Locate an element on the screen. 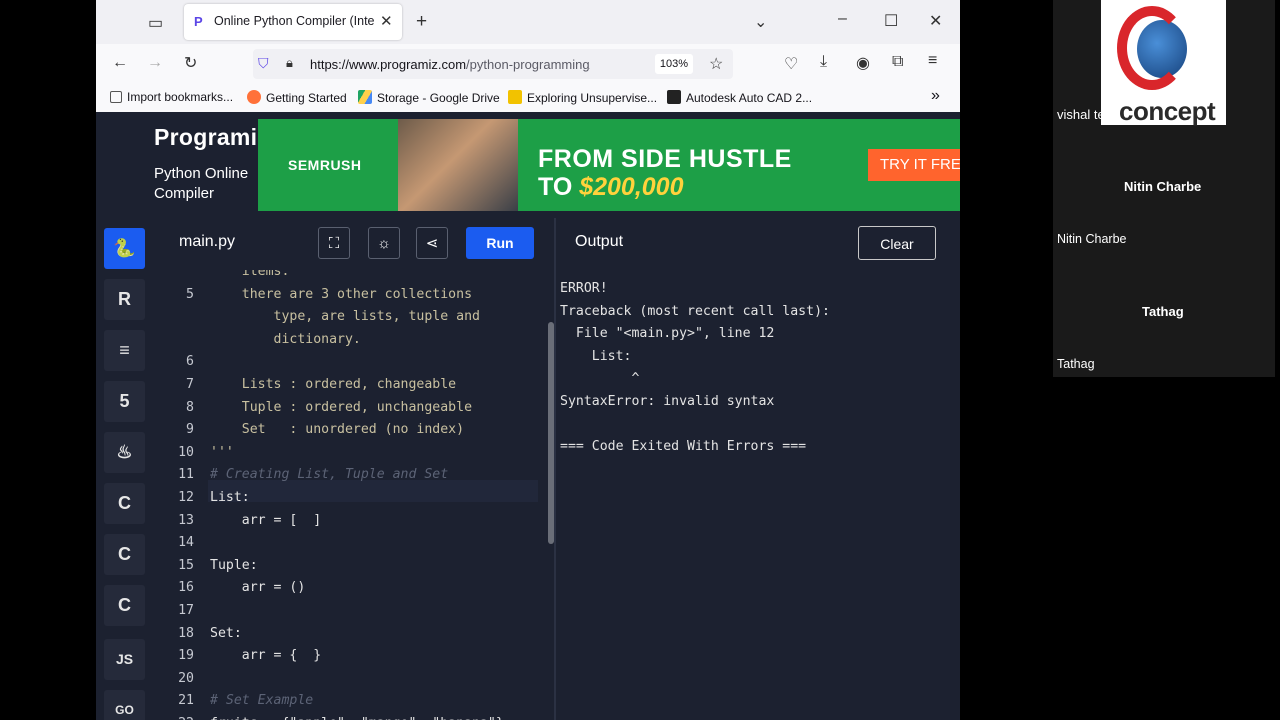 Image resolution: width=1280 pixels, height=720 pixels. programiz-favicon-icon: P is located at coordinates (198, 21).